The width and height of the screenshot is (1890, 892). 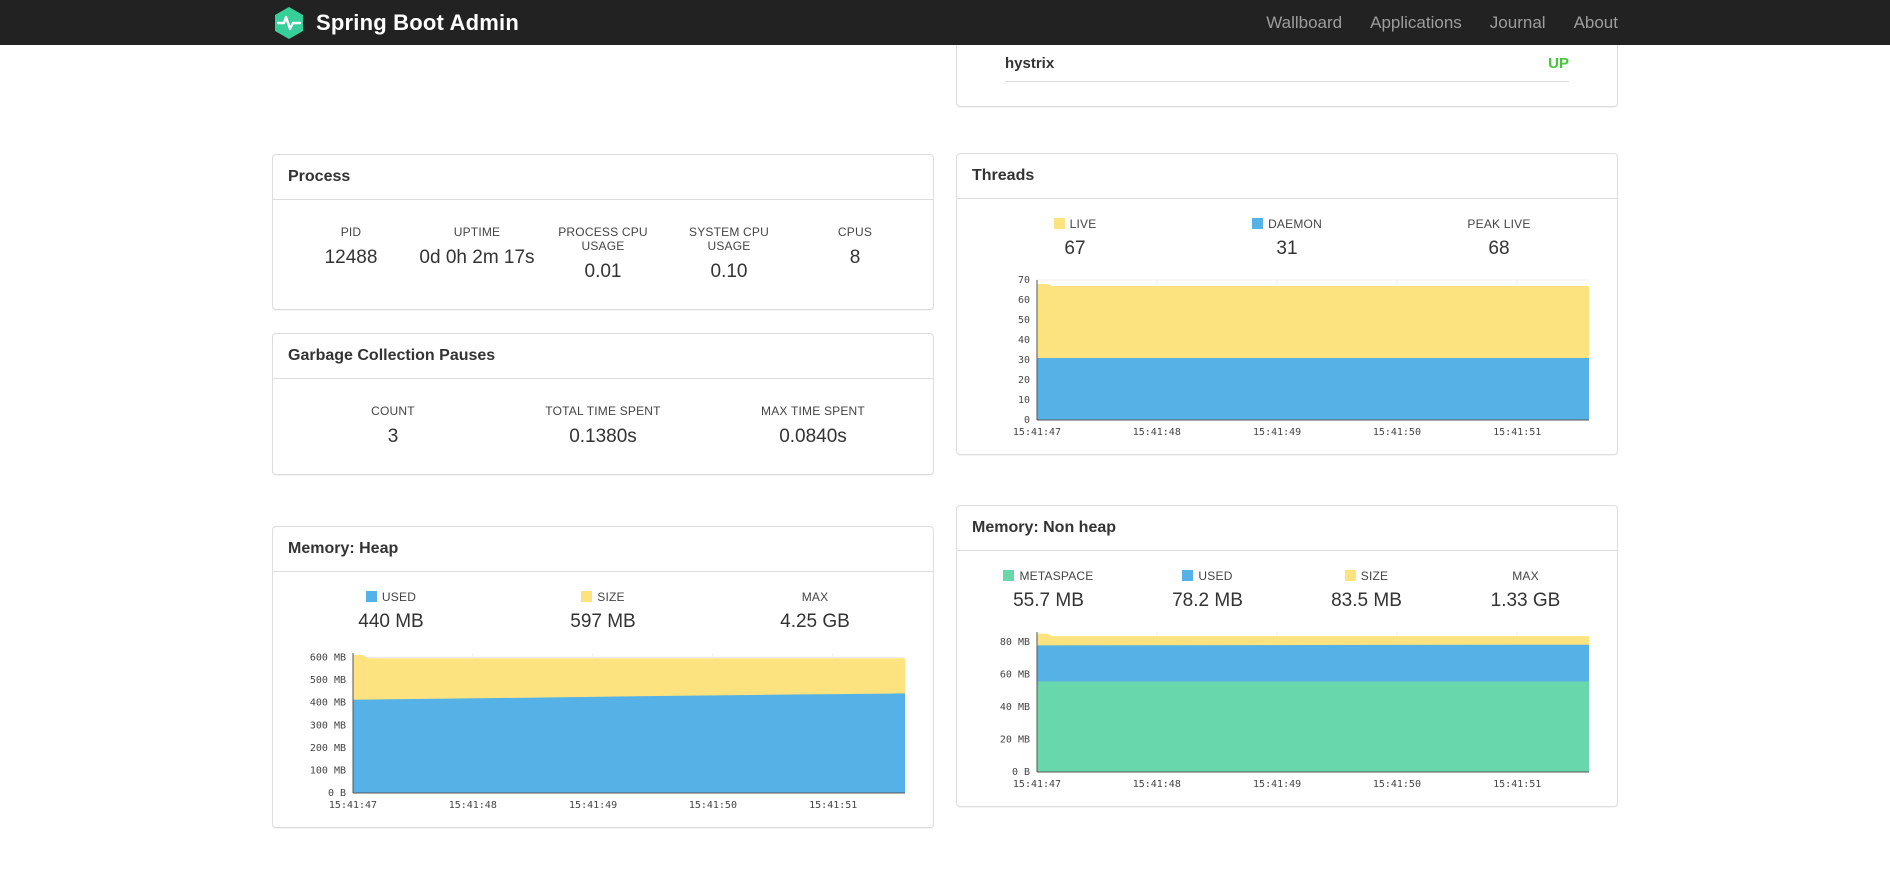 I want to click on brand-link: Spring Boot Admin, so click(x=395, y=23).